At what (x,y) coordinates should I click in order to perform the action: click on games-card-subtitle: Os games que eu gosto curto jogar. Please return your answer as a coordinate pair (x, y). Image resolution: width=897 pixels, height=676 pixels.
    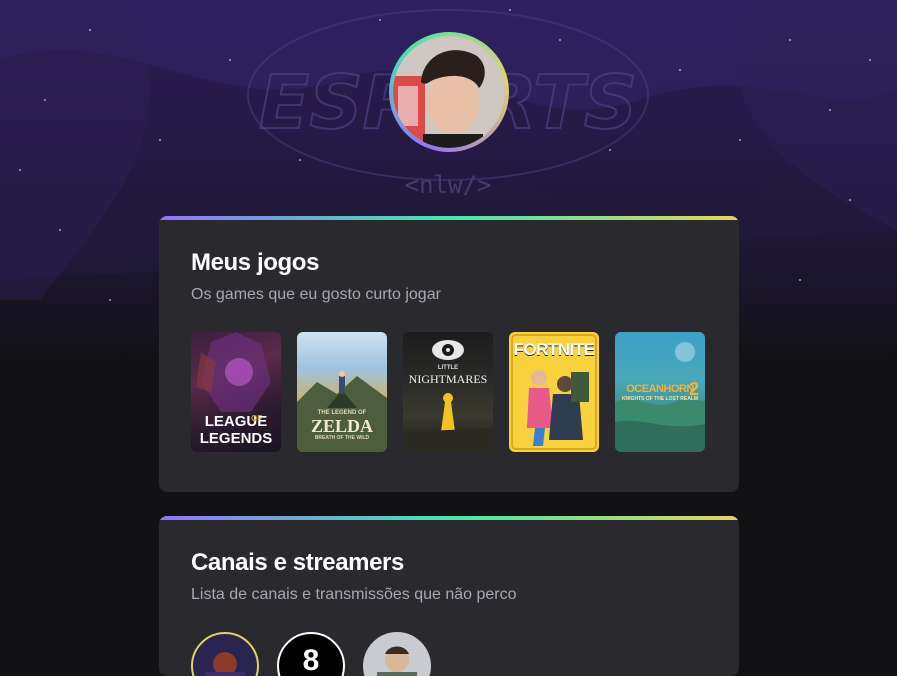
    Looking at the image, I should click on (316, 294).